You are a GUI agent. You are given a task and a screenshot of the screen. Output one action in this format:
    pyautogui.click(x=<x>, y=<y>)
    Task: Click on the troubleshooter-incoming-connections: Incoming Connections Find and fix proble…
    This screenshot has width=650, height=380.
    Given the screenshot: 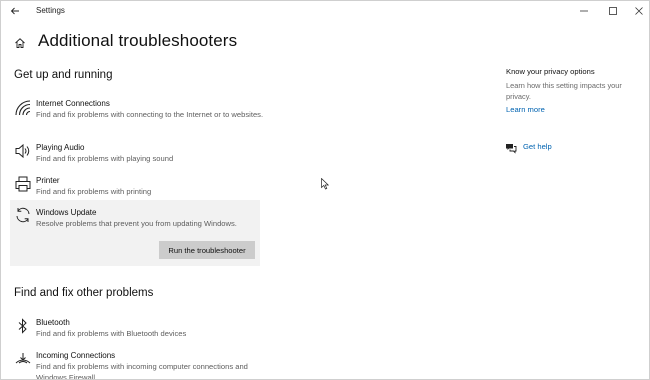 What is the action you would take?
    pyautogui.click(x=135, y=363)
    